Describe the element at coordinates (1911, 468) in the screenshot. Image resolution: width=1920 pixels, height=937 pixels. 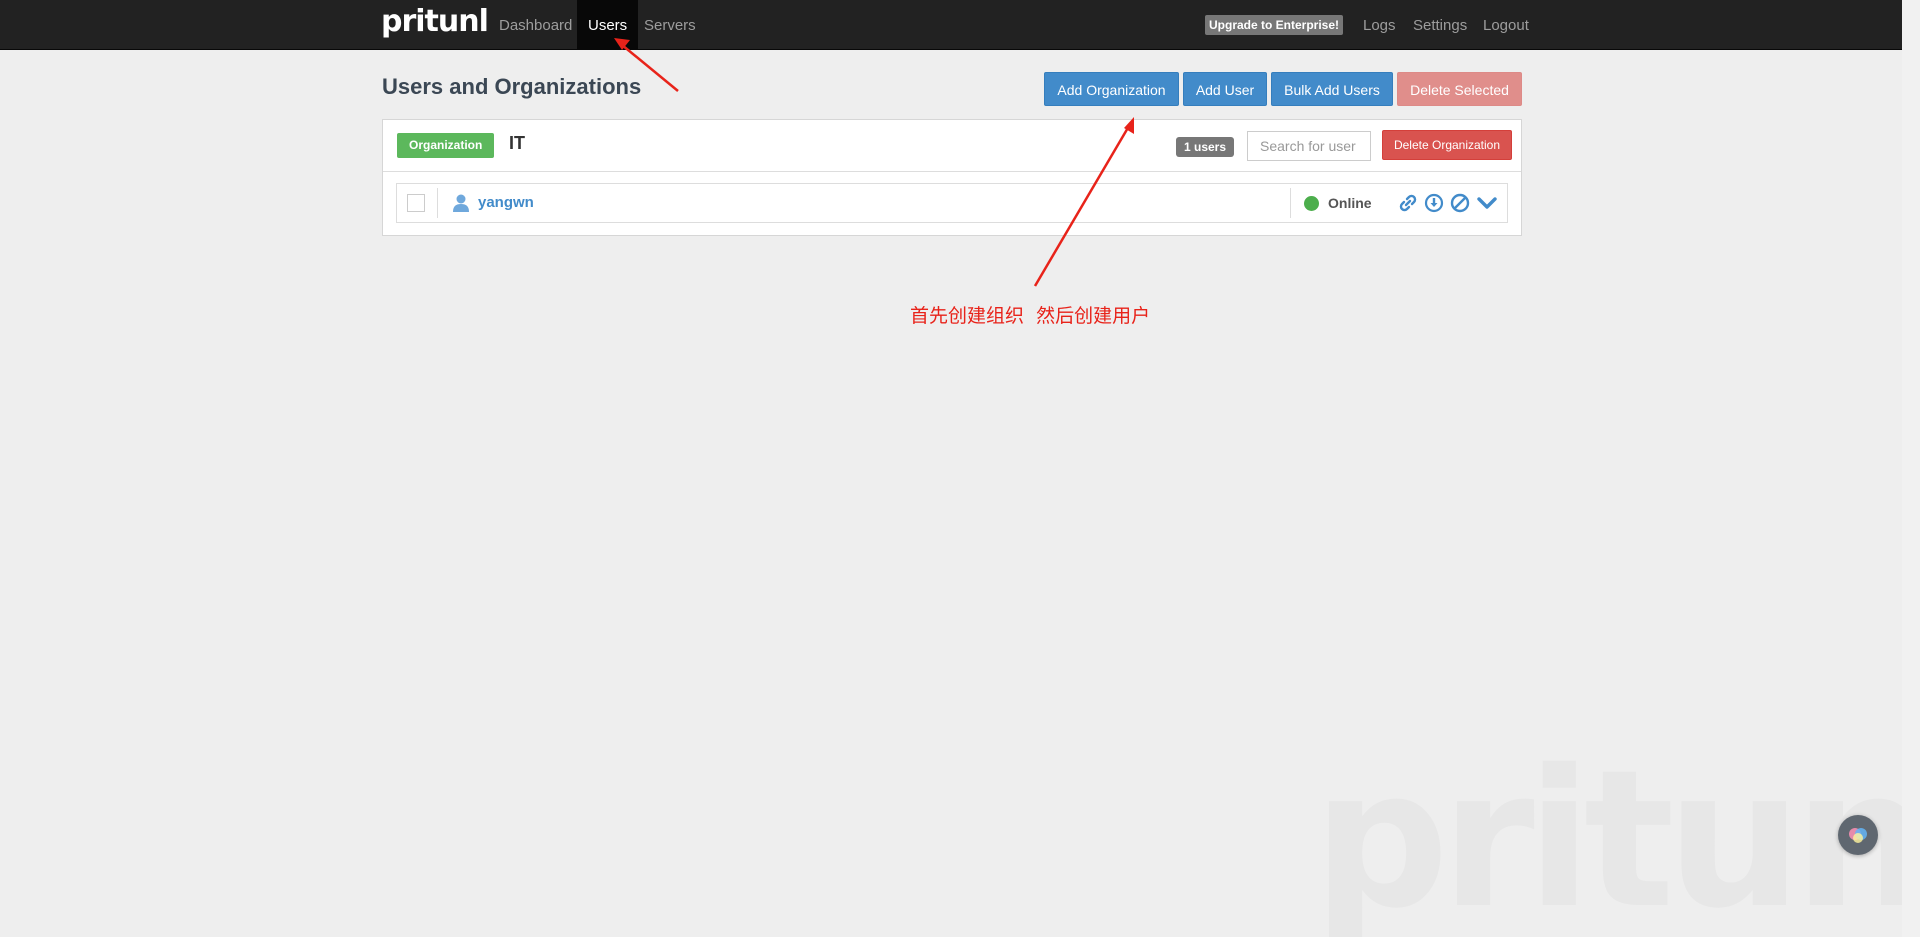
I see `page-scrollbar` at that location.